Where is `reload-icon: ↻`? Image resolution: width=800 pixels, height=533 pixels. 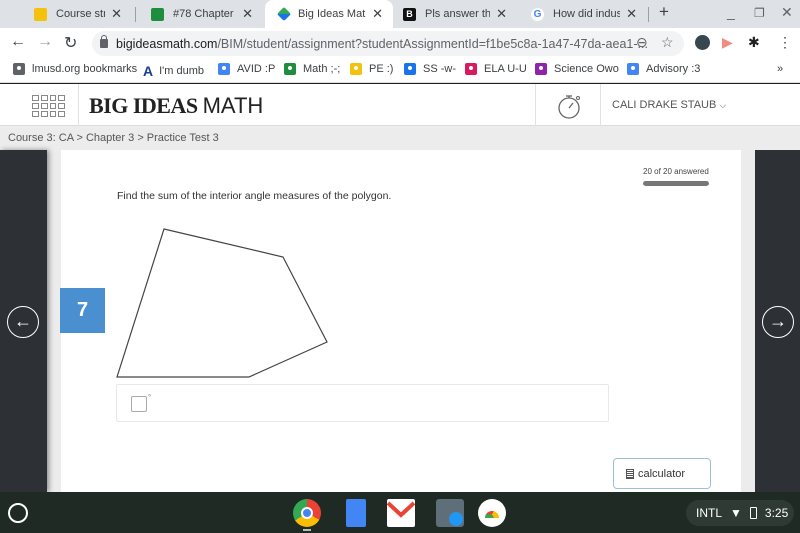 reload-icon: ↻ is located at coordinates (70, 43).